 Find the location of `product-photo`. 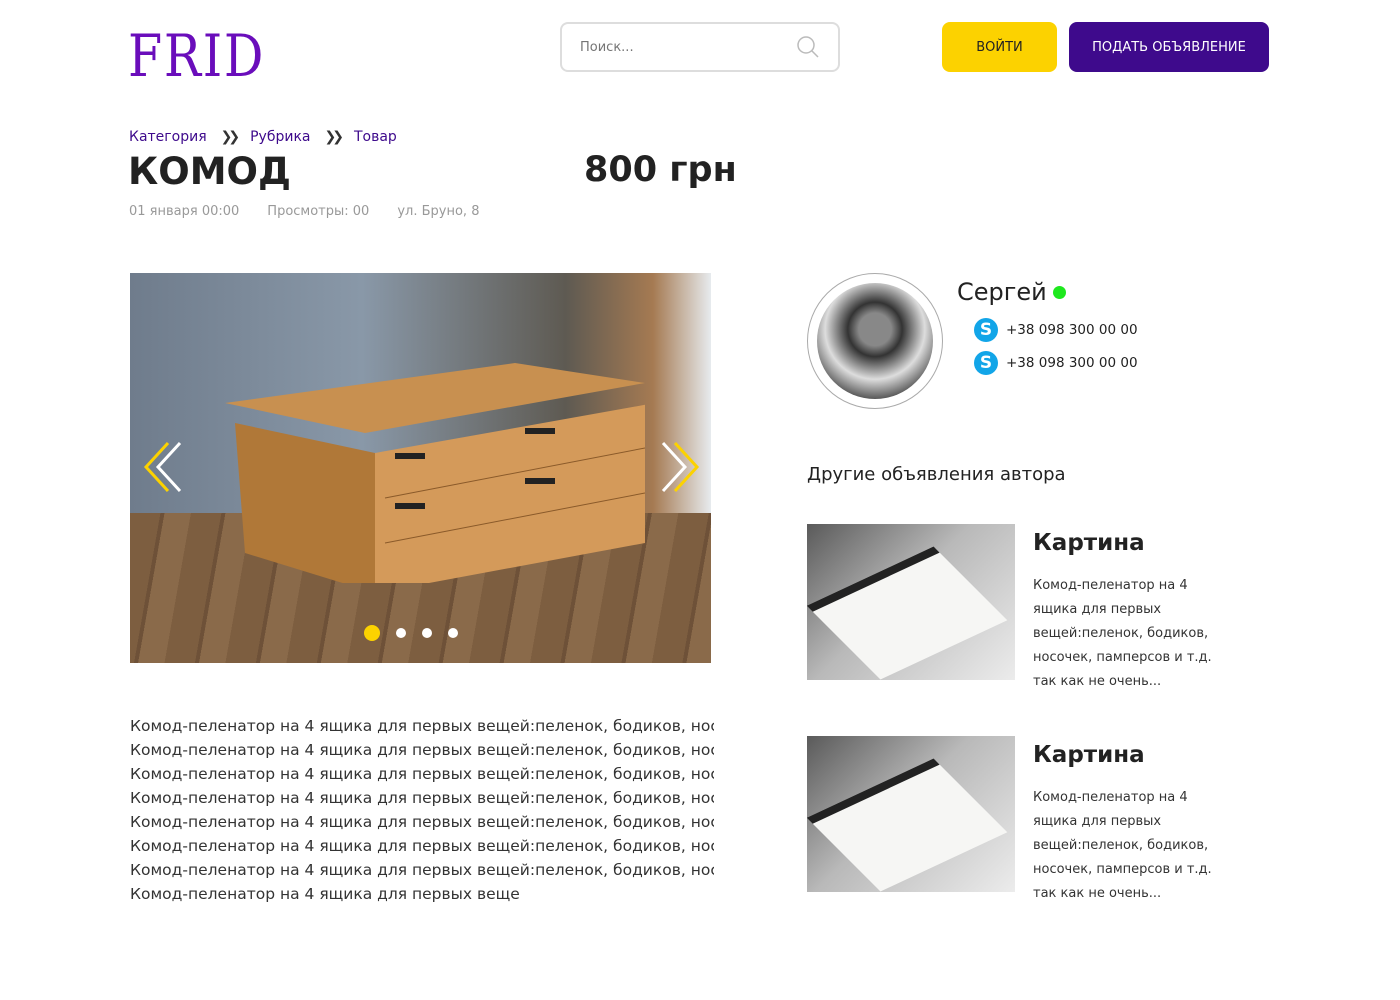

product-photo is located at coordinates (435, 473).